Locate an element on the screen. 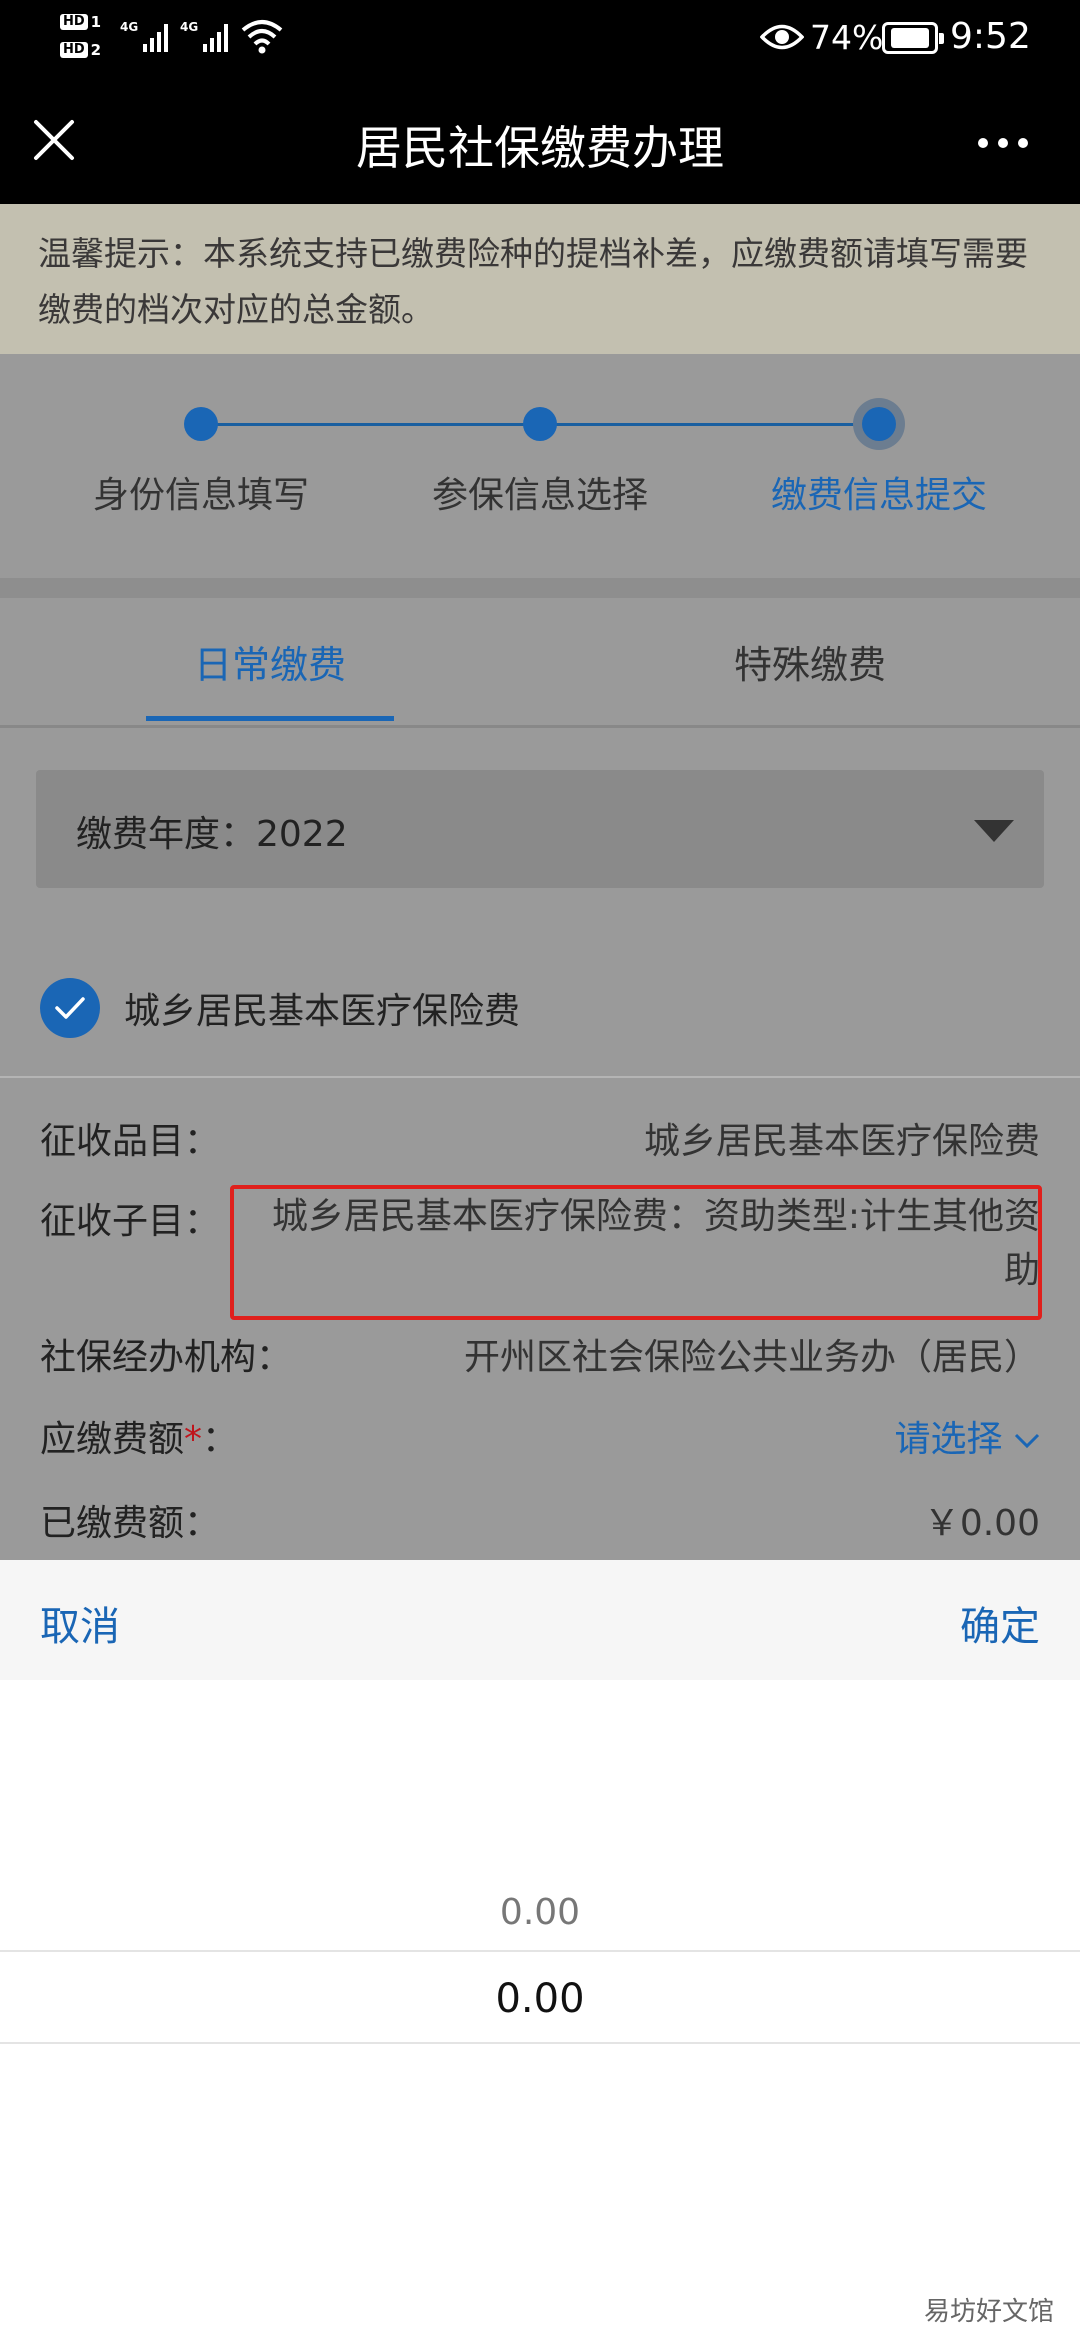 The height and width of the screenshot is (2340, 1080). collection-category-value: 城乡居民基本医疗保险费 is located at coordinates (841, 1141).